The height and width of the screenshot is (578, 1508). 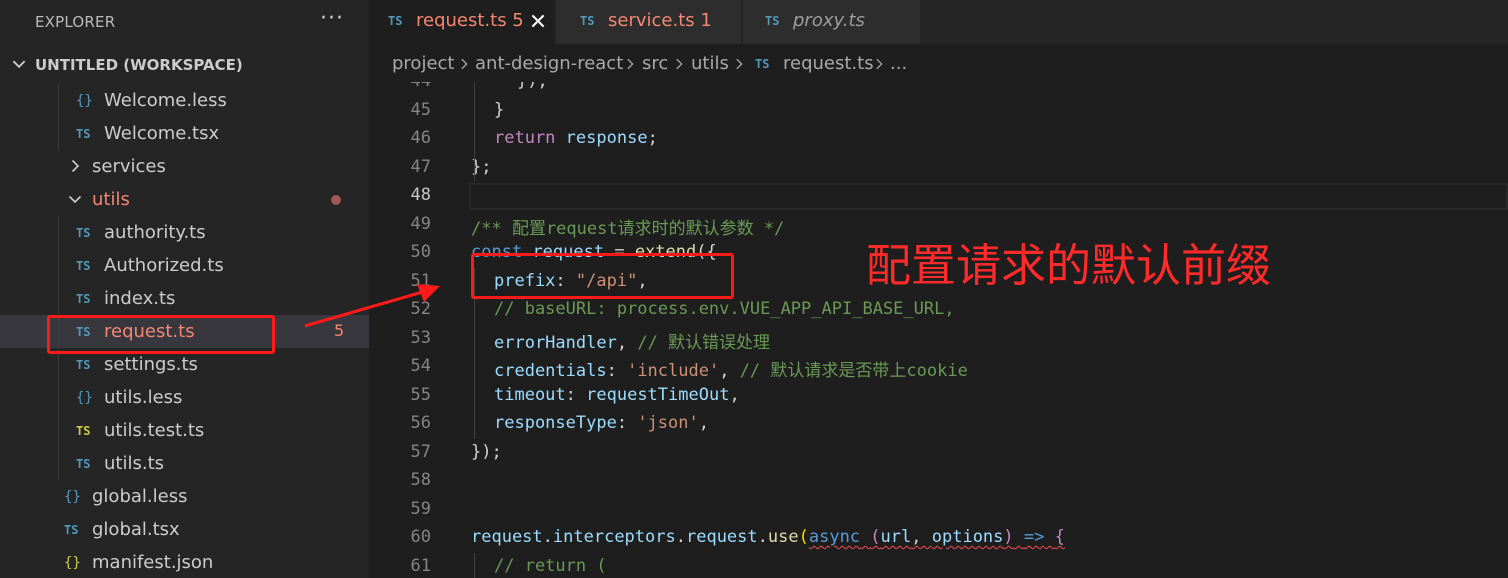 I want to click on folder-utils: utils, so click(x=184, y=199).